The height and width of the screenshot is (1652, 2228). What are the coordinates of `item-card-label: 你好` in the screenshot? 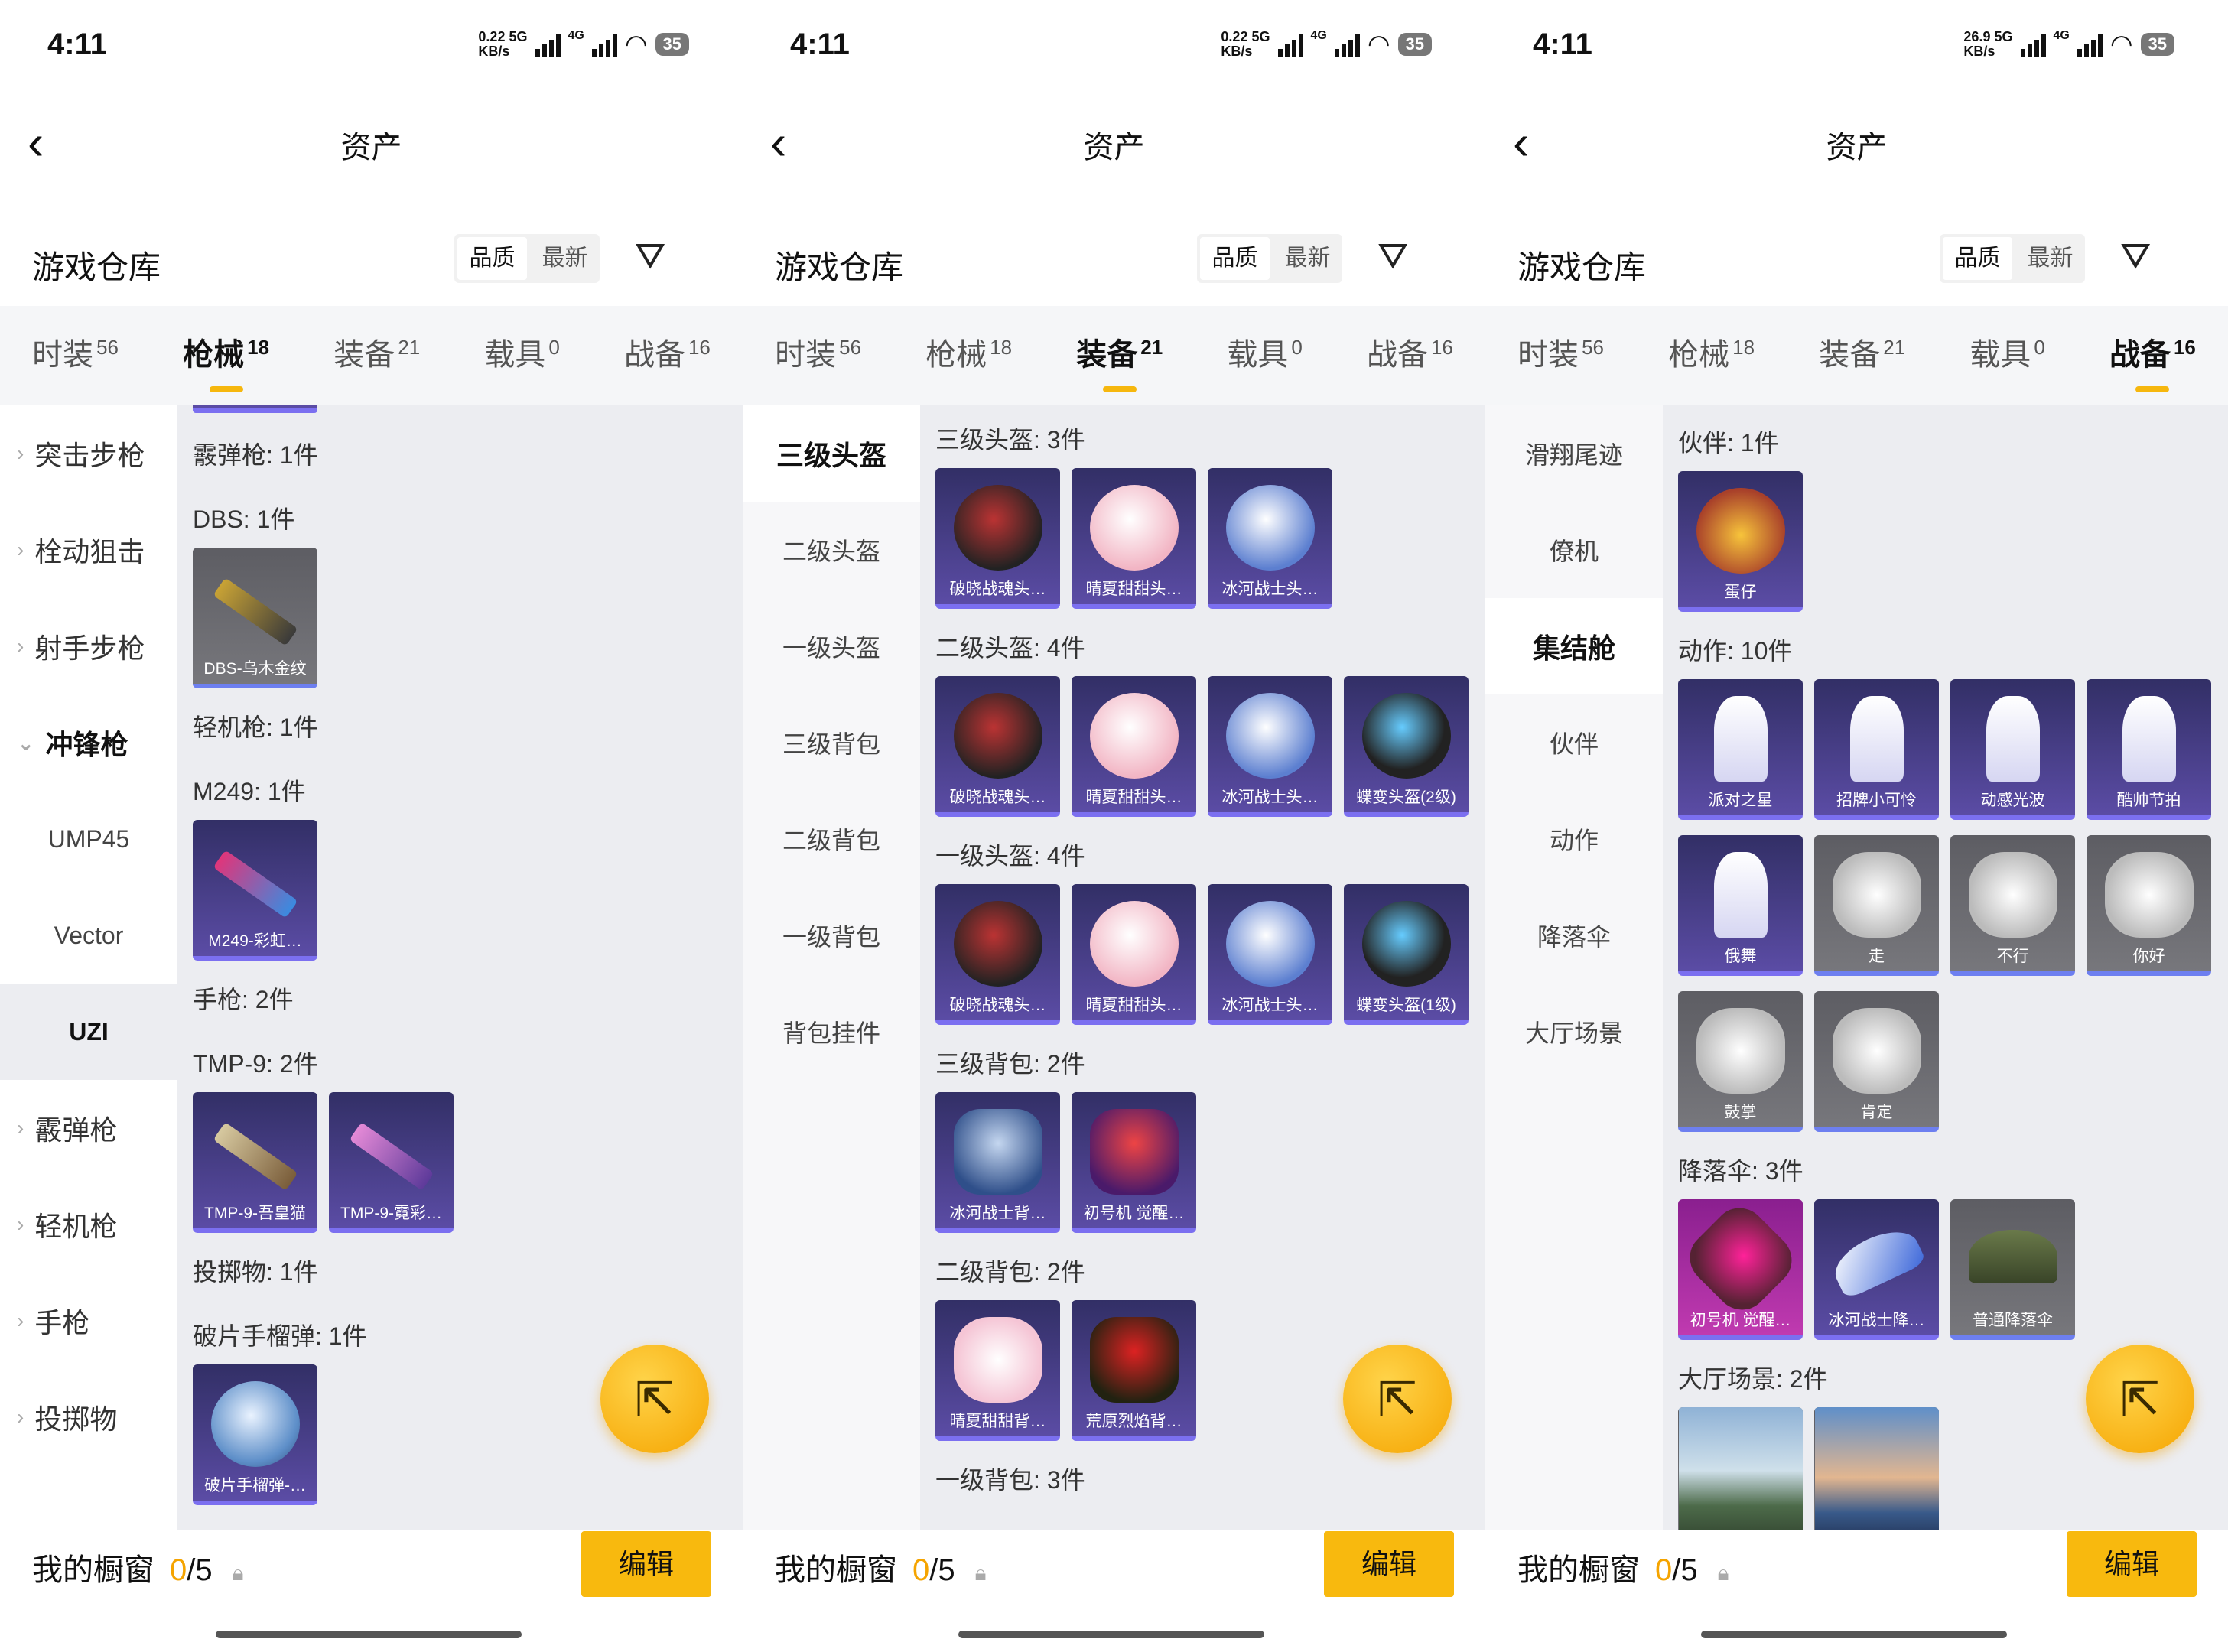 It's located at (2148, 956).